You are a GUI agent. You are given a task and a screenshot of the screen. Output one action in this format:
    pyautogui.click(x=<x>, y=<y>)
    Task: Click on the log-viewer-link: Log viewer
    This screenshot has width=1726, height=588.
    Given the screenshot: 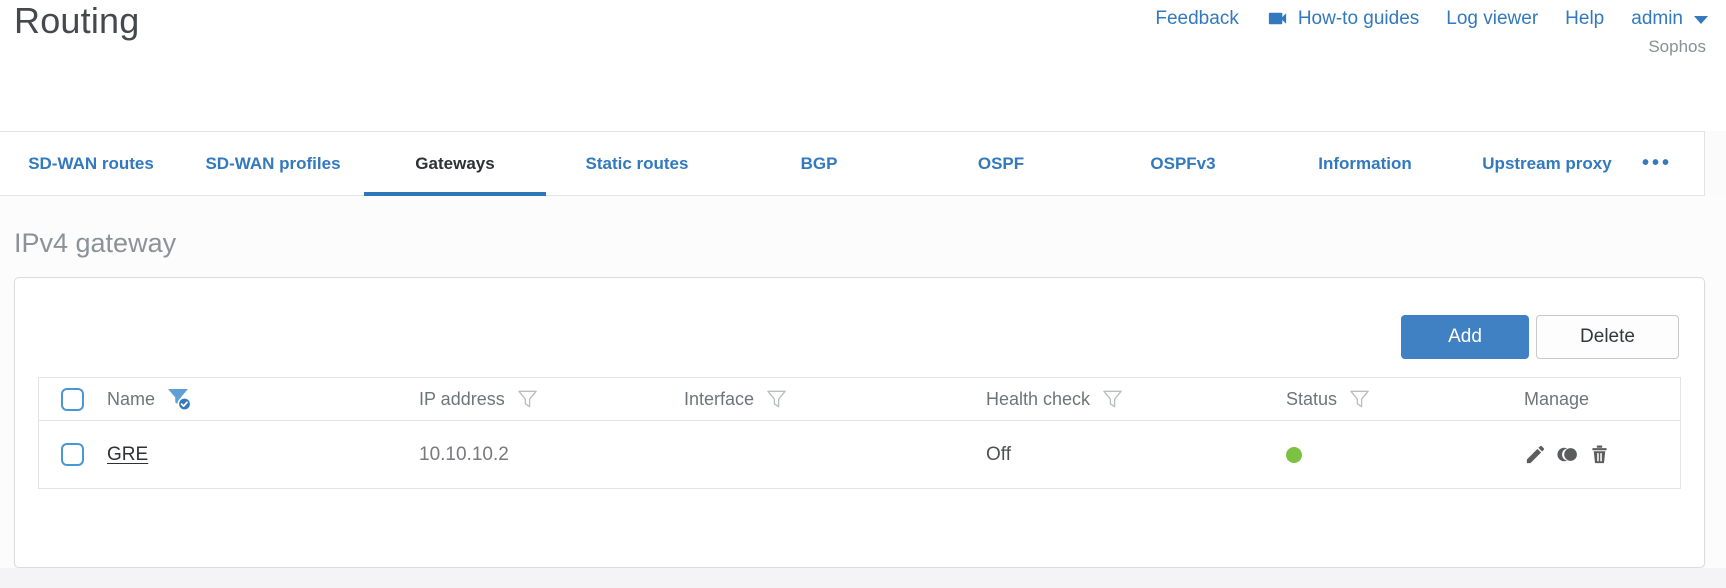 What is the action you would take?
    pyautogui.click(x=1492, y=19)
    